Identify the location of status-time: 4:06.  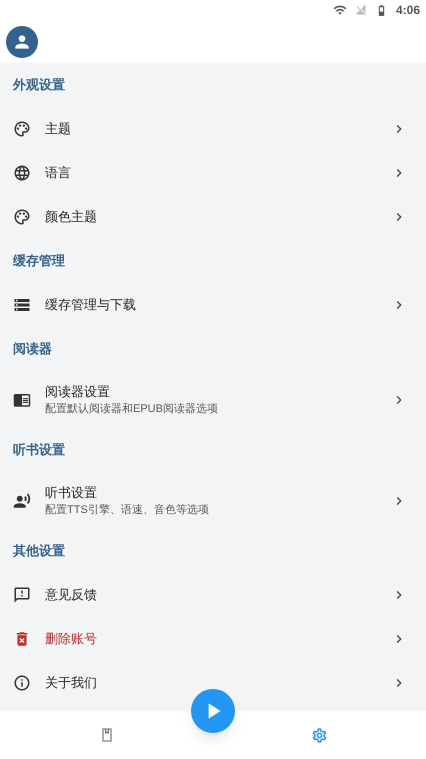
(408, 10).